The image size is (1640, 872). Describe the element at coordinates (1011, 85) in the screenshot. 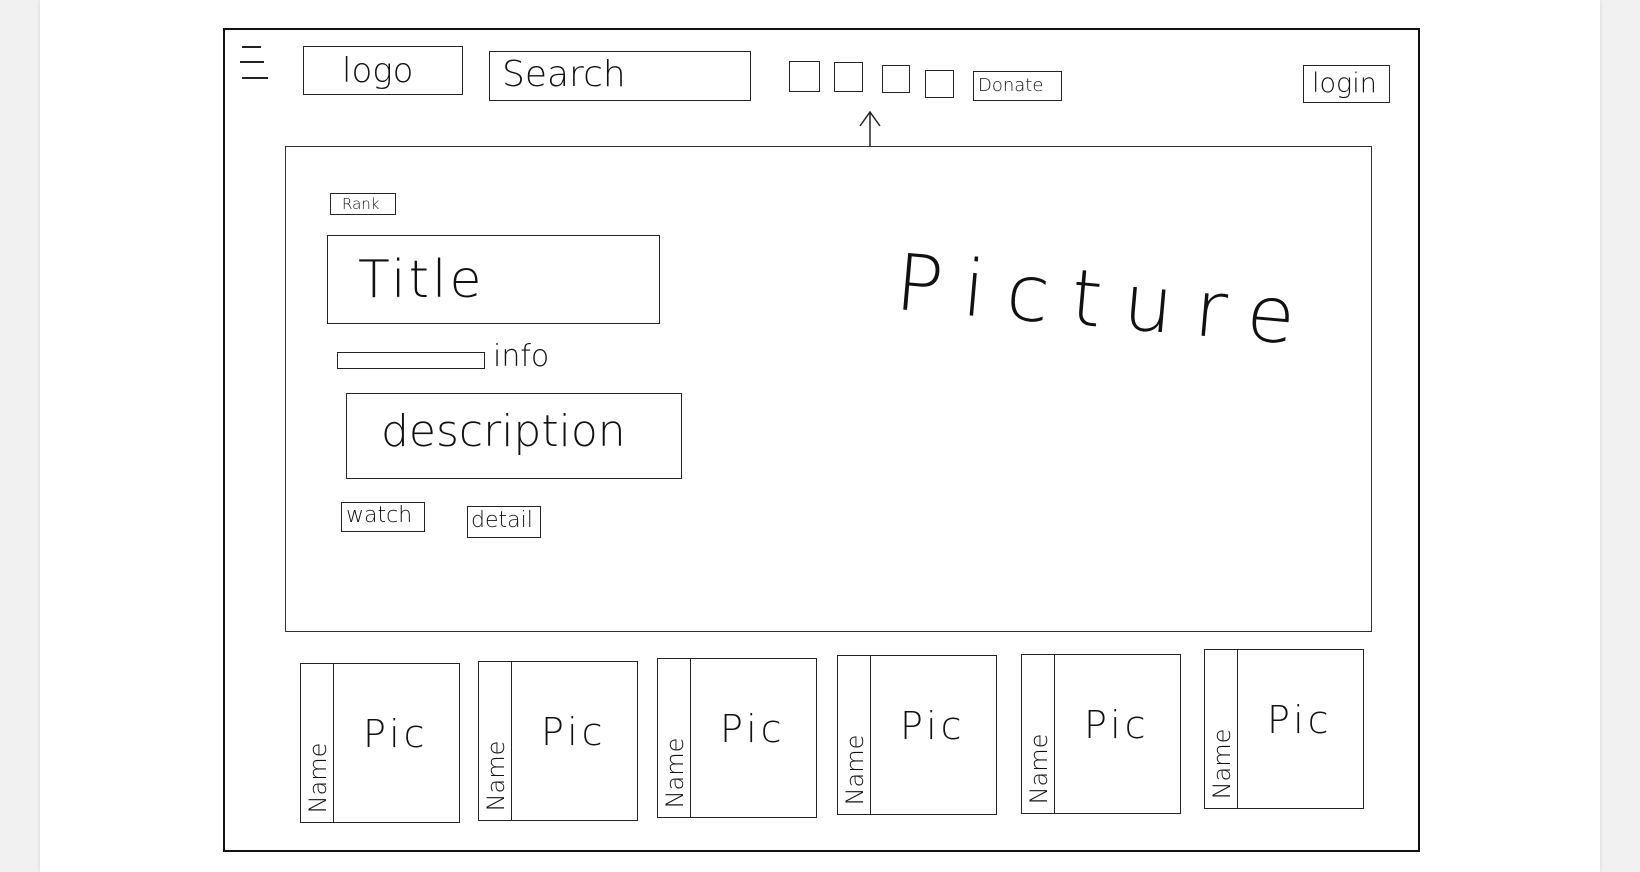

I see `donate-label: Donate` at that location.